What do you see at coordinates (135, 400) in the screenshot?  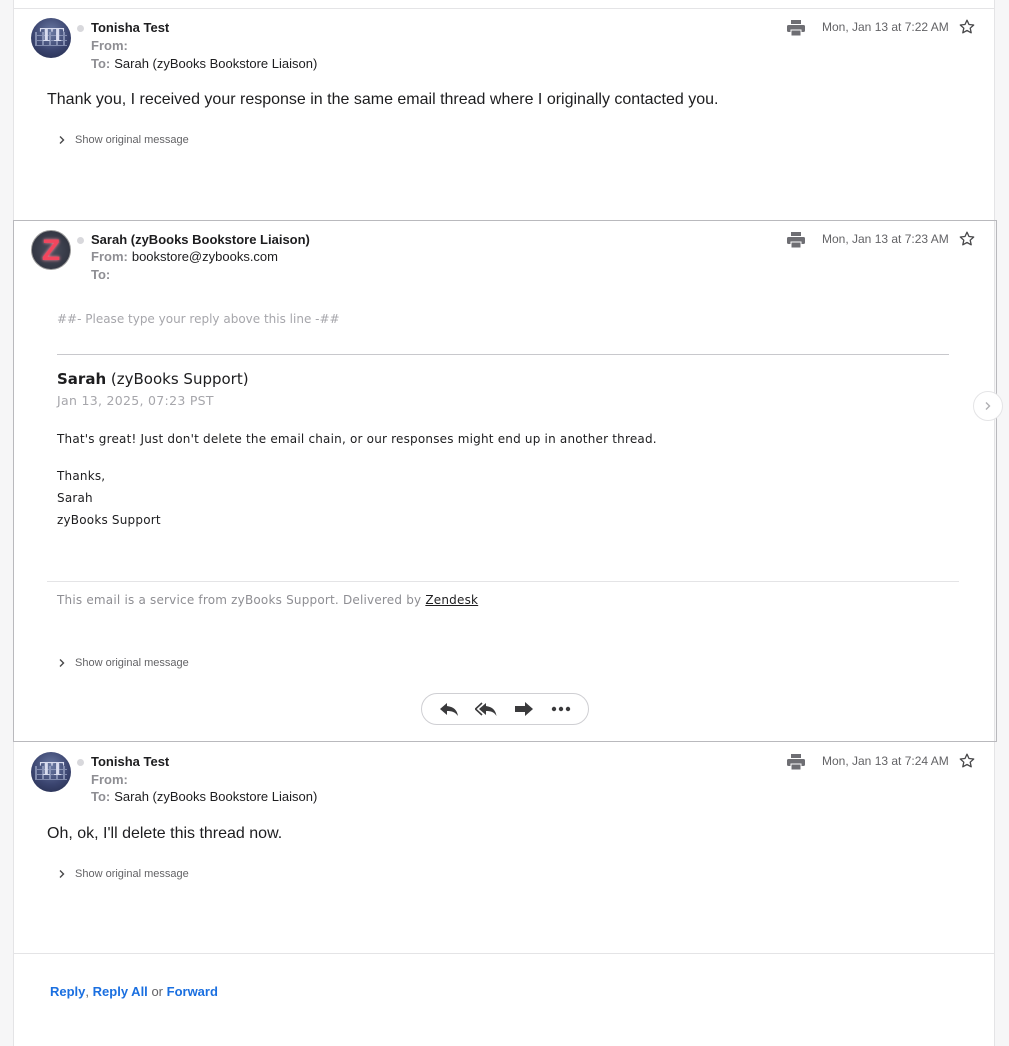 I see `support-date: Jan 13, 2025, 07:23 PST` at bounding box center [135, 400].